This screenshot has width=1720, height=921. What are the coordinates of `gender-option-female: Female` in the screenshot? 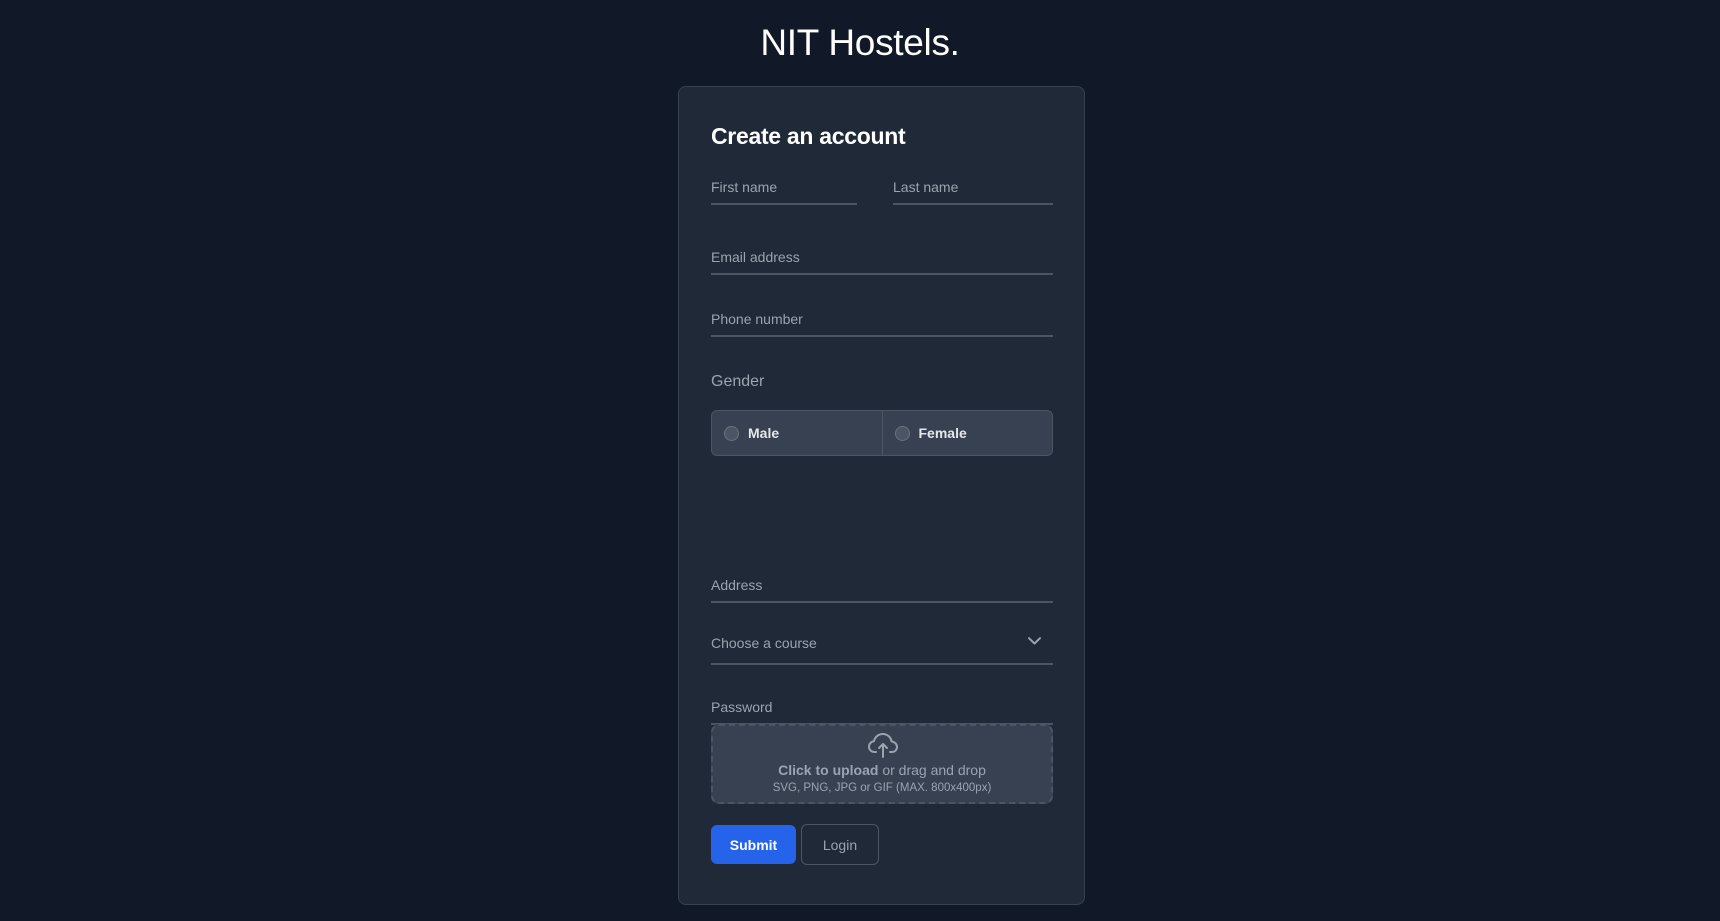 It's located at (967, 433).